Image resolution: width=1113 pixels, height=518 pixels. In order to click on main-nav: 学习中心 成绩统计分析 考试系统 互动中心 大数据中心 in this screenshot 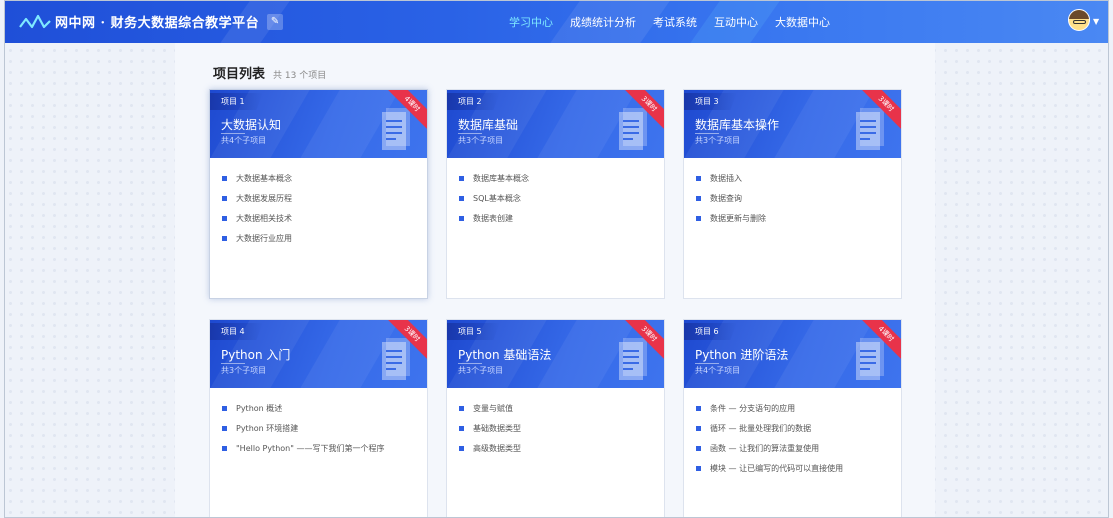, I will do `click(678, 22)`.